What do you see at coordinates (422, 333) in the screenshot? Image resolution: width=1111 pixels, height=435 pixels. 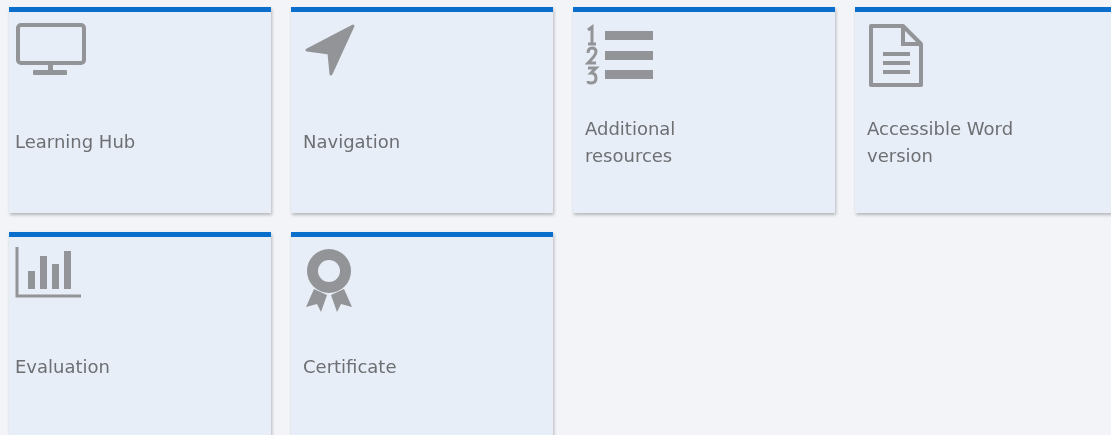 I see `menu-tile: Certificate` at bounding box center [422, 333].